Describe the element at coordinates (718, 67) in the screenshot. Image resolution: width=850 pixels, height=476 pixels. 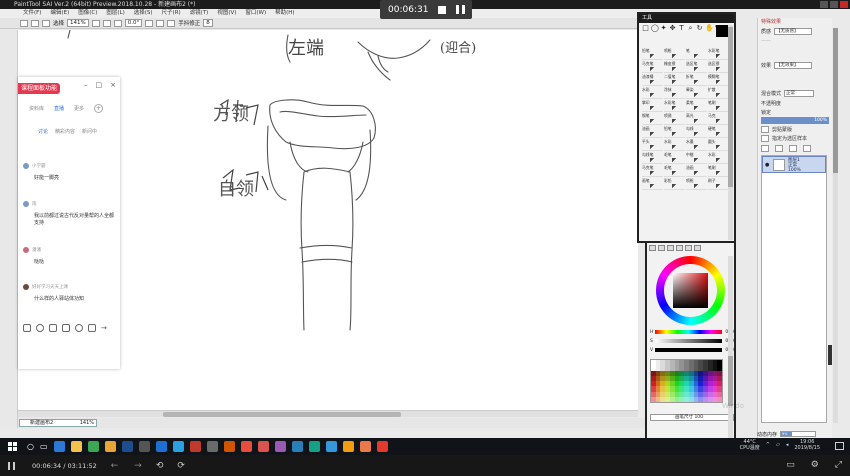
I see `brush-tool-item: 选区擦` at that location.